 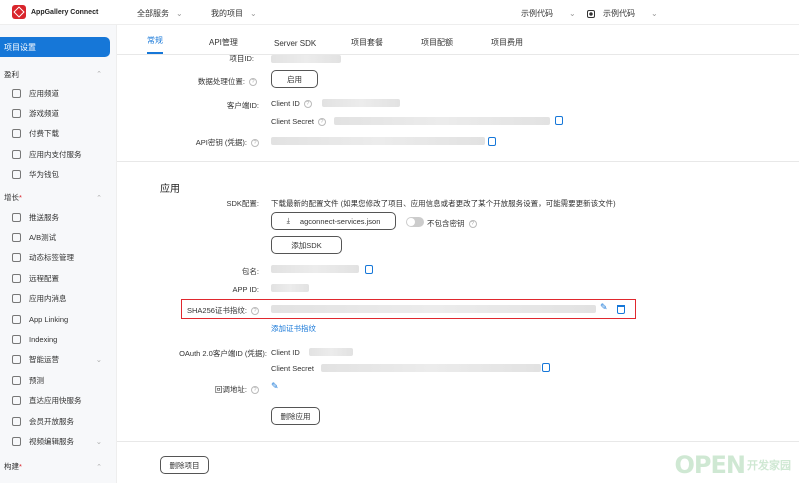 I want to click on sidebar-item-paid-download: 付费下载, so click(x=58, y=134).